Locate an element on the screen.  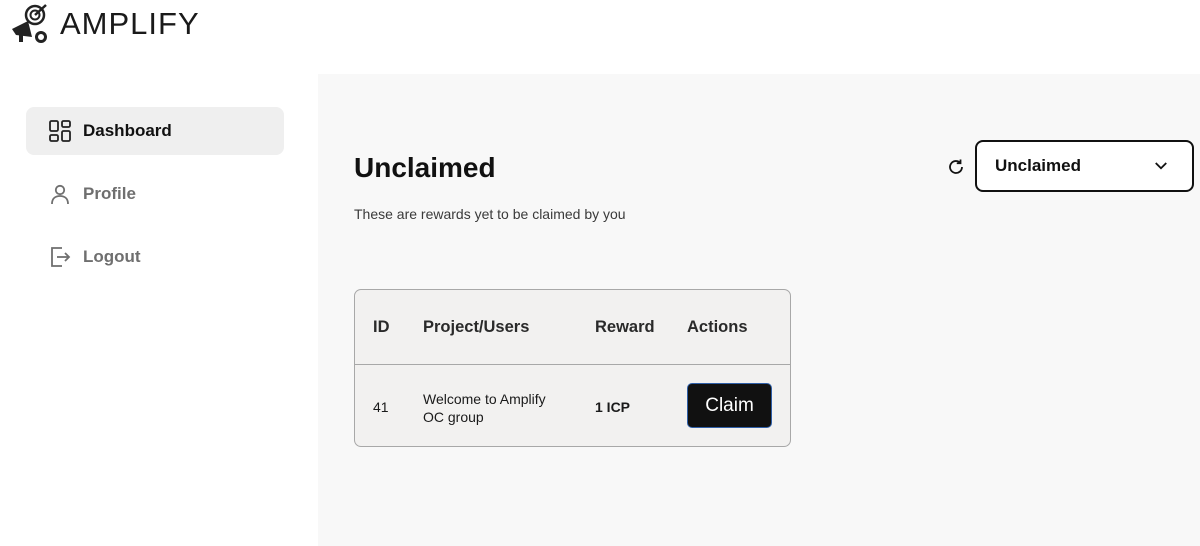
sidebar-item-dashboard: Dashboard is located at coordinates (155, 131).